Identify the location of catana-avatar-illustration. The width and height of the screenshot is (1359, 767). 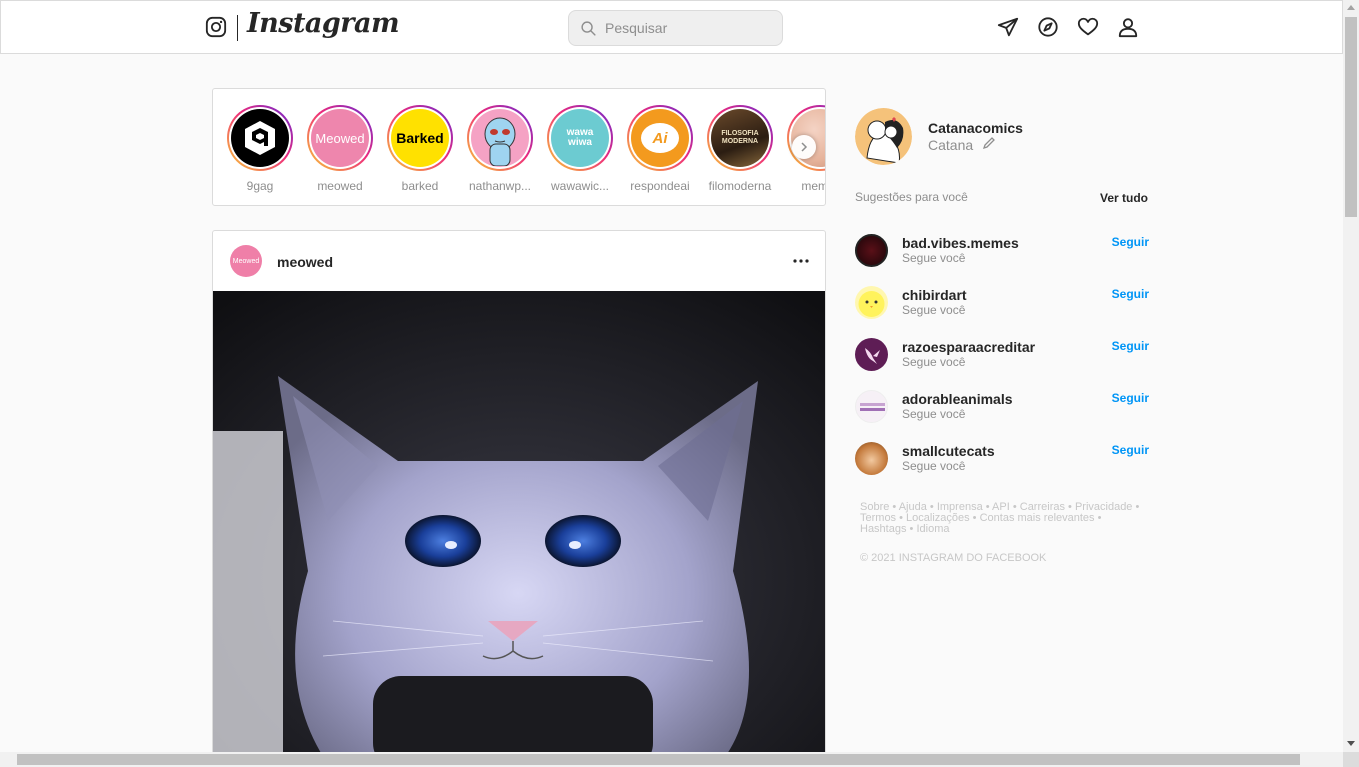
(883, 136).